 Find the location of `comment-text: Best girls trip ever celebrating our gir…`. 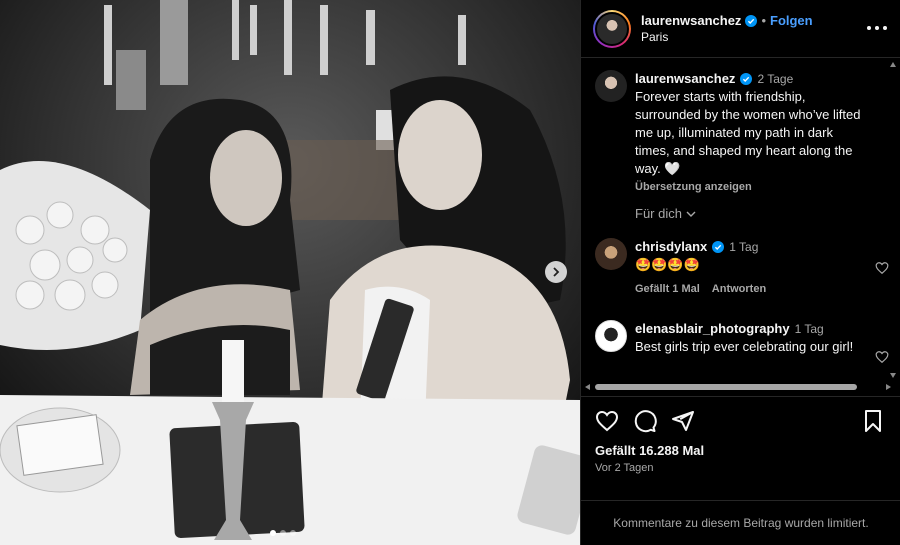

comment-text: Best girls trip ever celebrating our gir… is located at coordinates (744, 346).